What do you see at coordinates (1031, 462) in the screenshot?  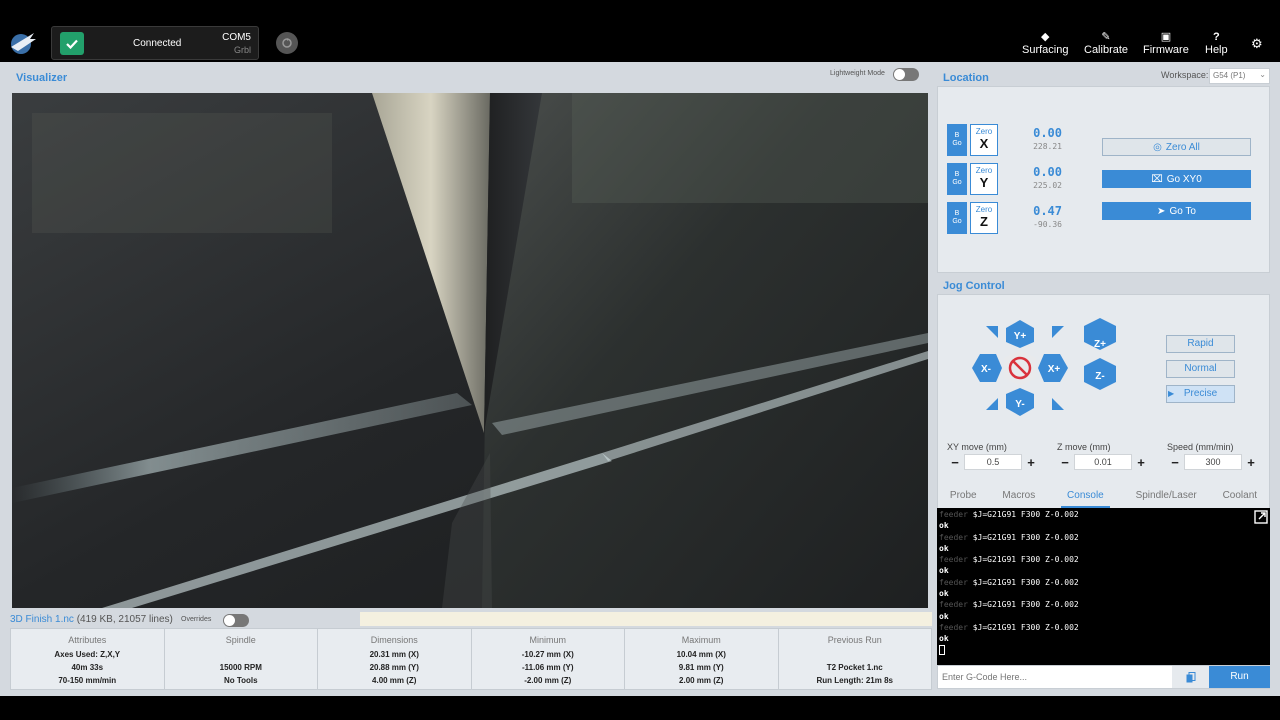 I see `xy-increment-button: +` at bounding box center [1031, 462].